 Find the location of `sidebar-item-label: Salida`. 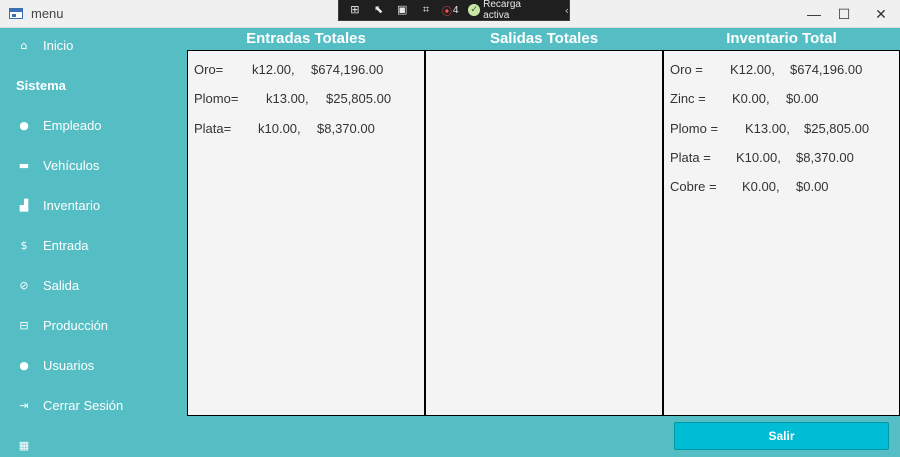

sidebar-item-label: Salida is located at coordinates (61, 285).